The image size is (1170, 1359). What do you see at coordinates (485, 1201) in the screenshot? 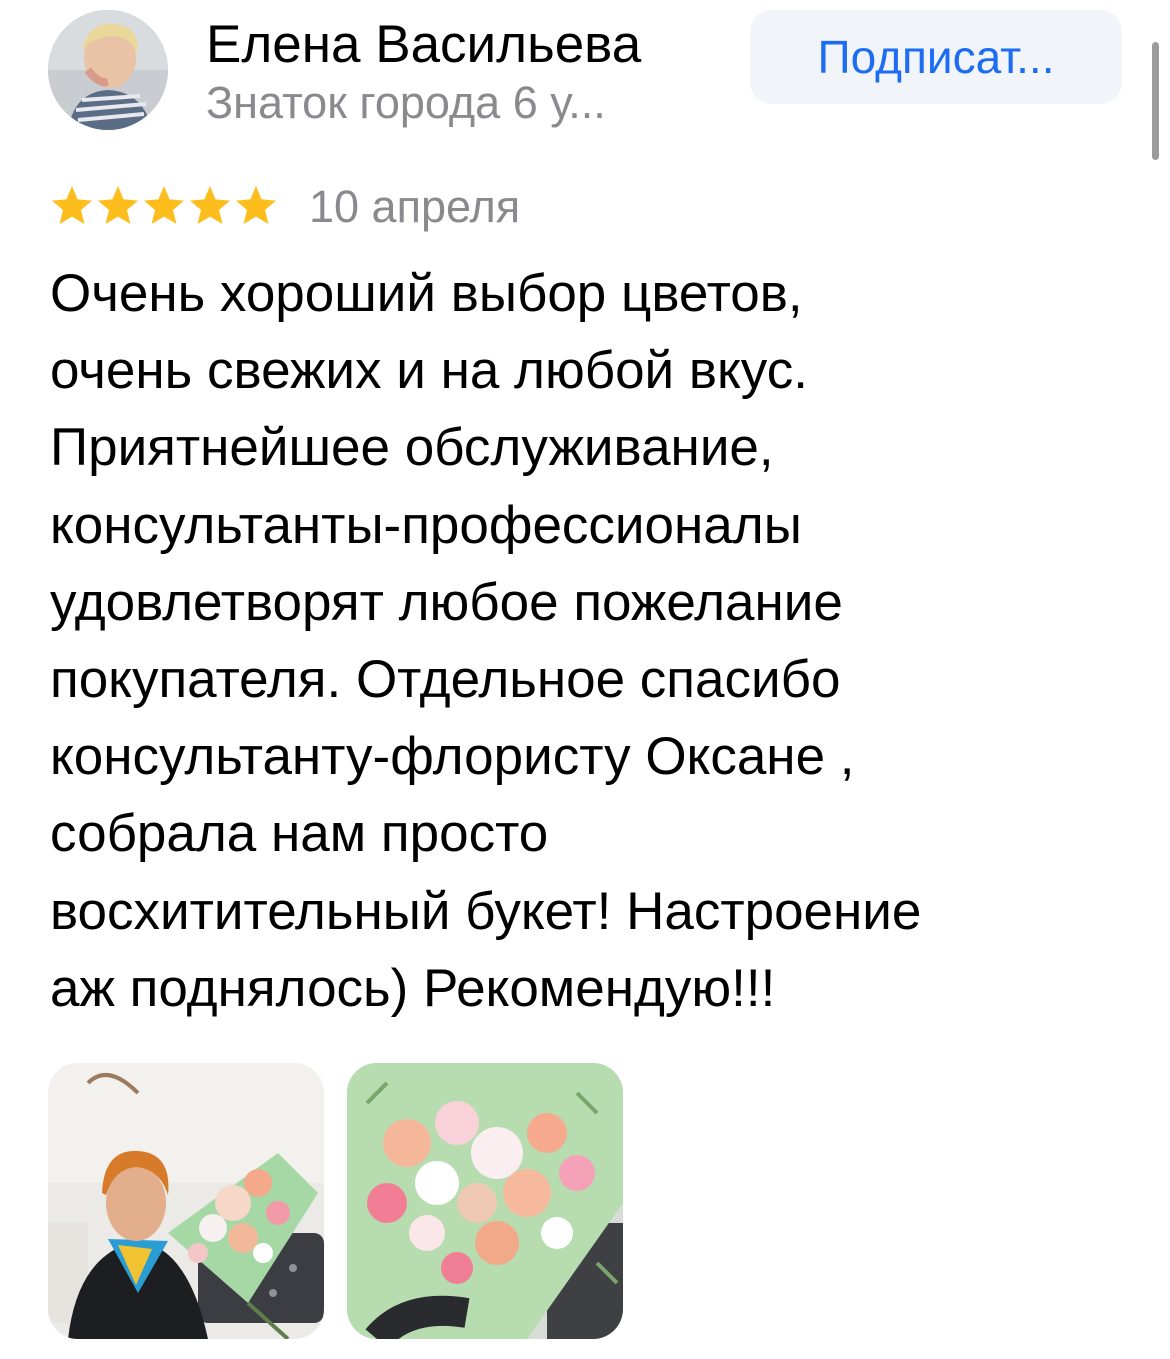
I see `review-photo-bouquet` at bounding box center [485, 1201].